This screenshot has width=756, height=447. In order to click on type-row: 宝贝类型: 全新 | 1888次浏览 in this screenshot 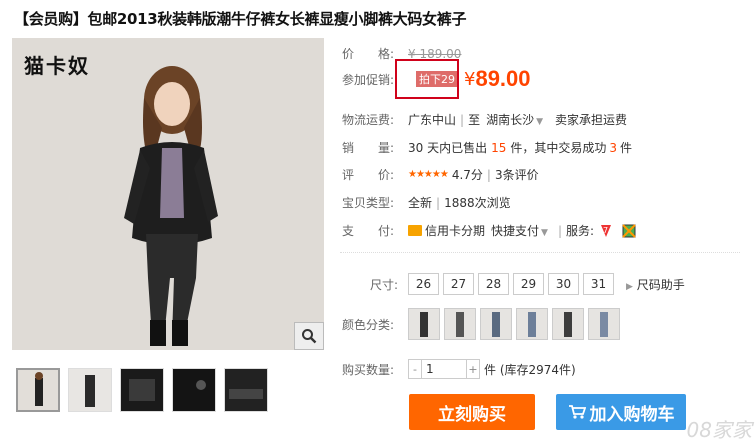, I will do `click(426, 203)`.